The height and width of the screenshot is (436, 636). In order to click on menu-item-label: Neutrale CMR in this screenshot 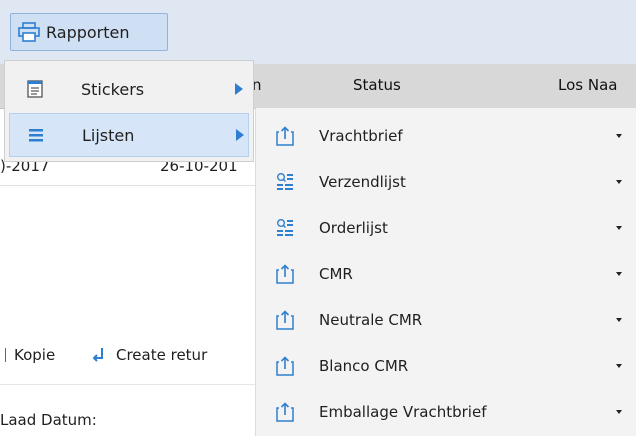, I will do `click(371, 320)`.